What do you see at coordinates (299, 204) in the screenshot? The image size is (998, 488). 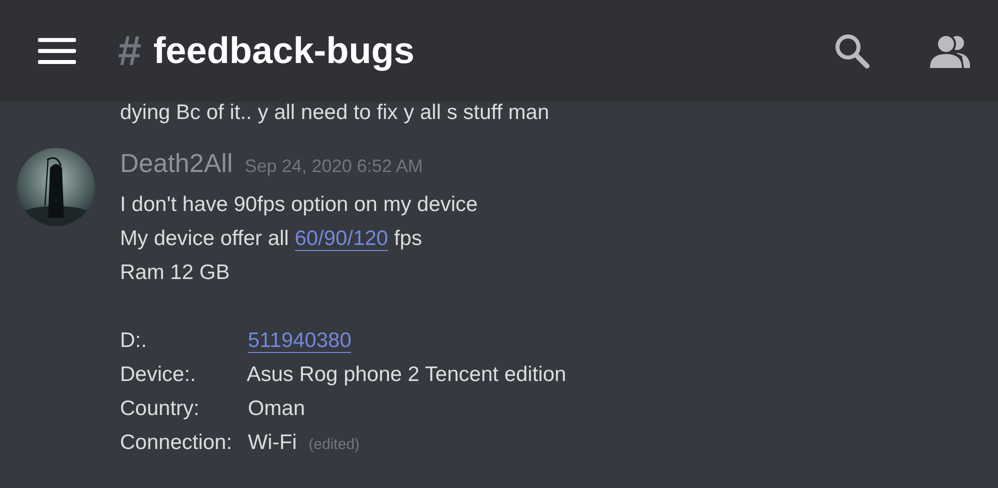 I see `message-text: I don't have 90fps option on my device` at bounding box center [299, 204].